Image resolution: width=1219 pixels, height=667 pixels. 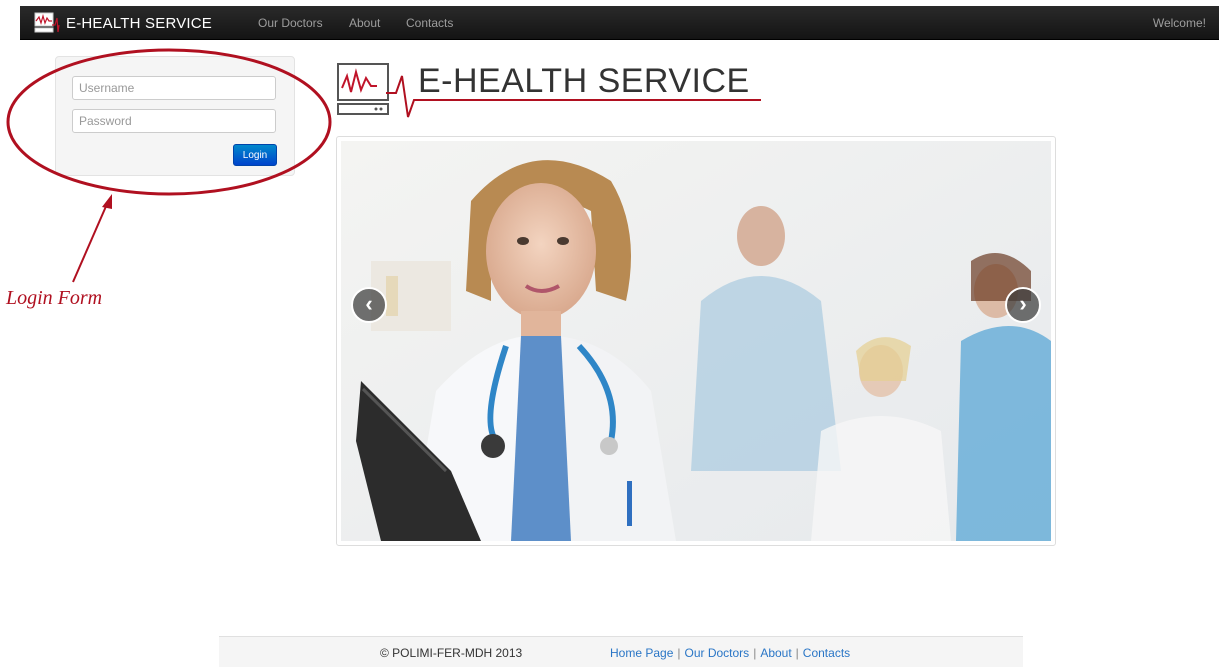 I want to click on footer-link-our-doctors: Our Doctors, so click(x=717, y=653).